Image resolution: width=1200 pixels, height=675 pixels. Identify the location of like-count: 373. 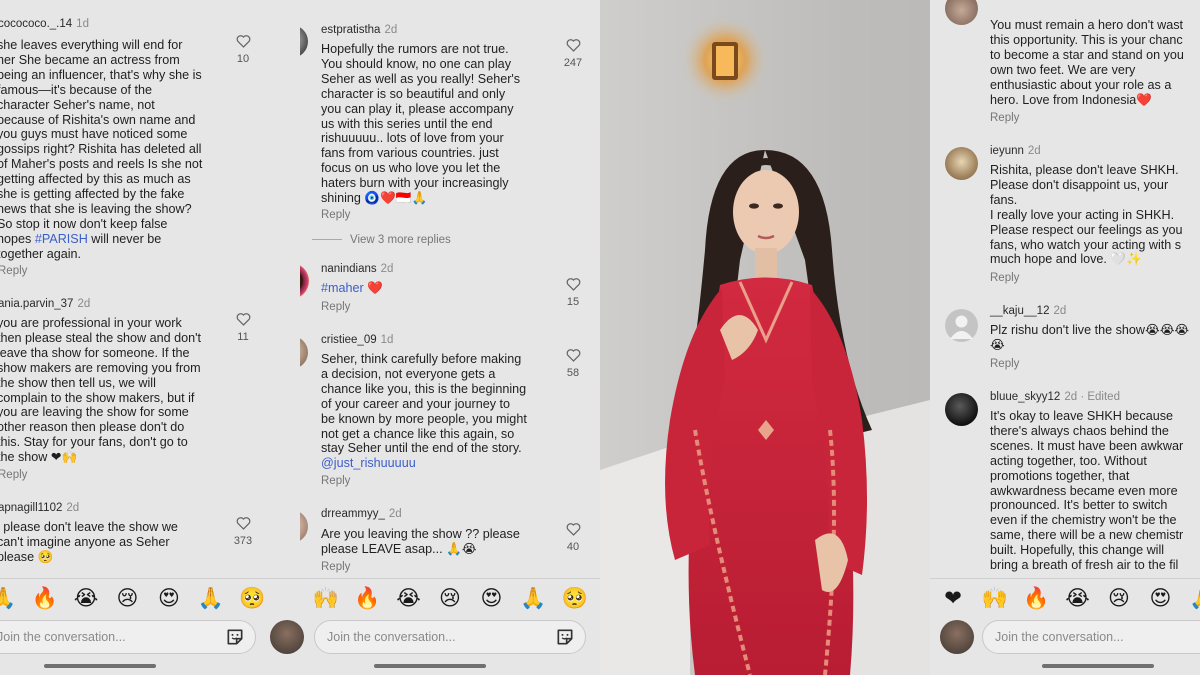
(243, 541).